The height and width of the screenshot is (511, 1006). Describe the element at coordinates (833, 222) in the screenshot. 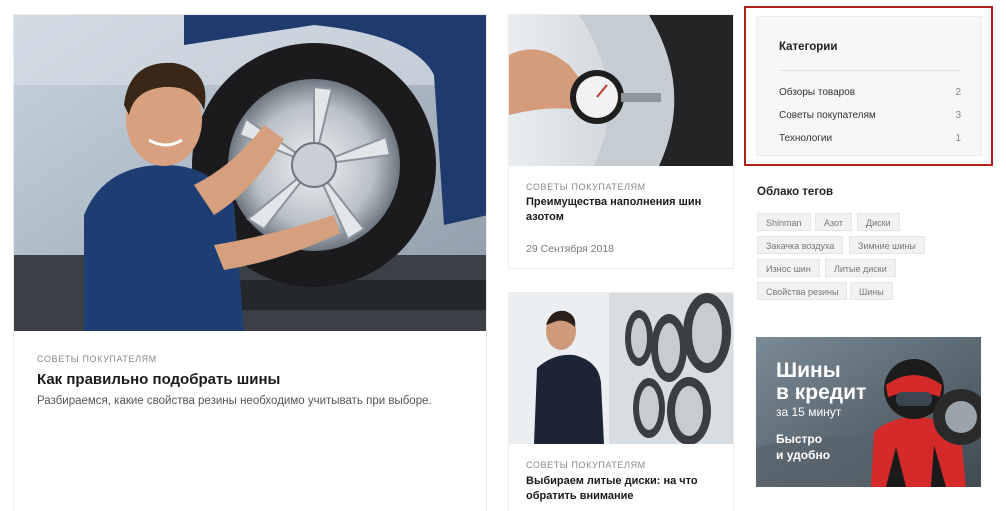

I see `tag-link: Азот` at that location.